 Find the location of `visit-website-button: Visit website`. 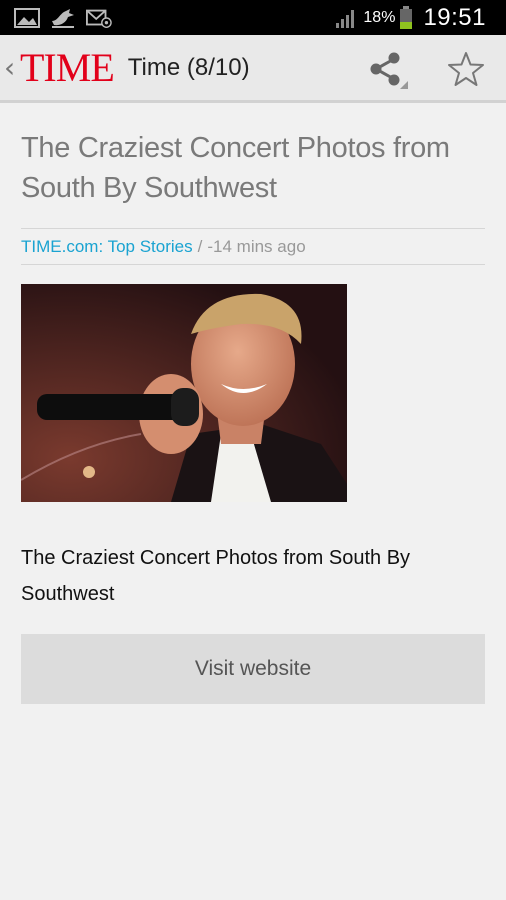

visit-website-button: Visit website is located at coordinates (253, 669).